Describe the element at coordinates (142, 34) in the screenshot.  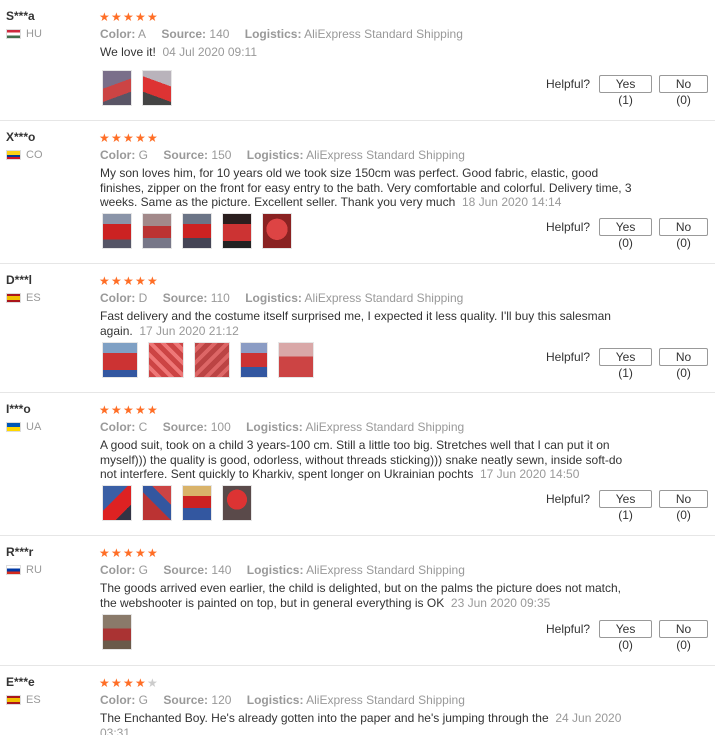
I see `color-value: A` at that location.